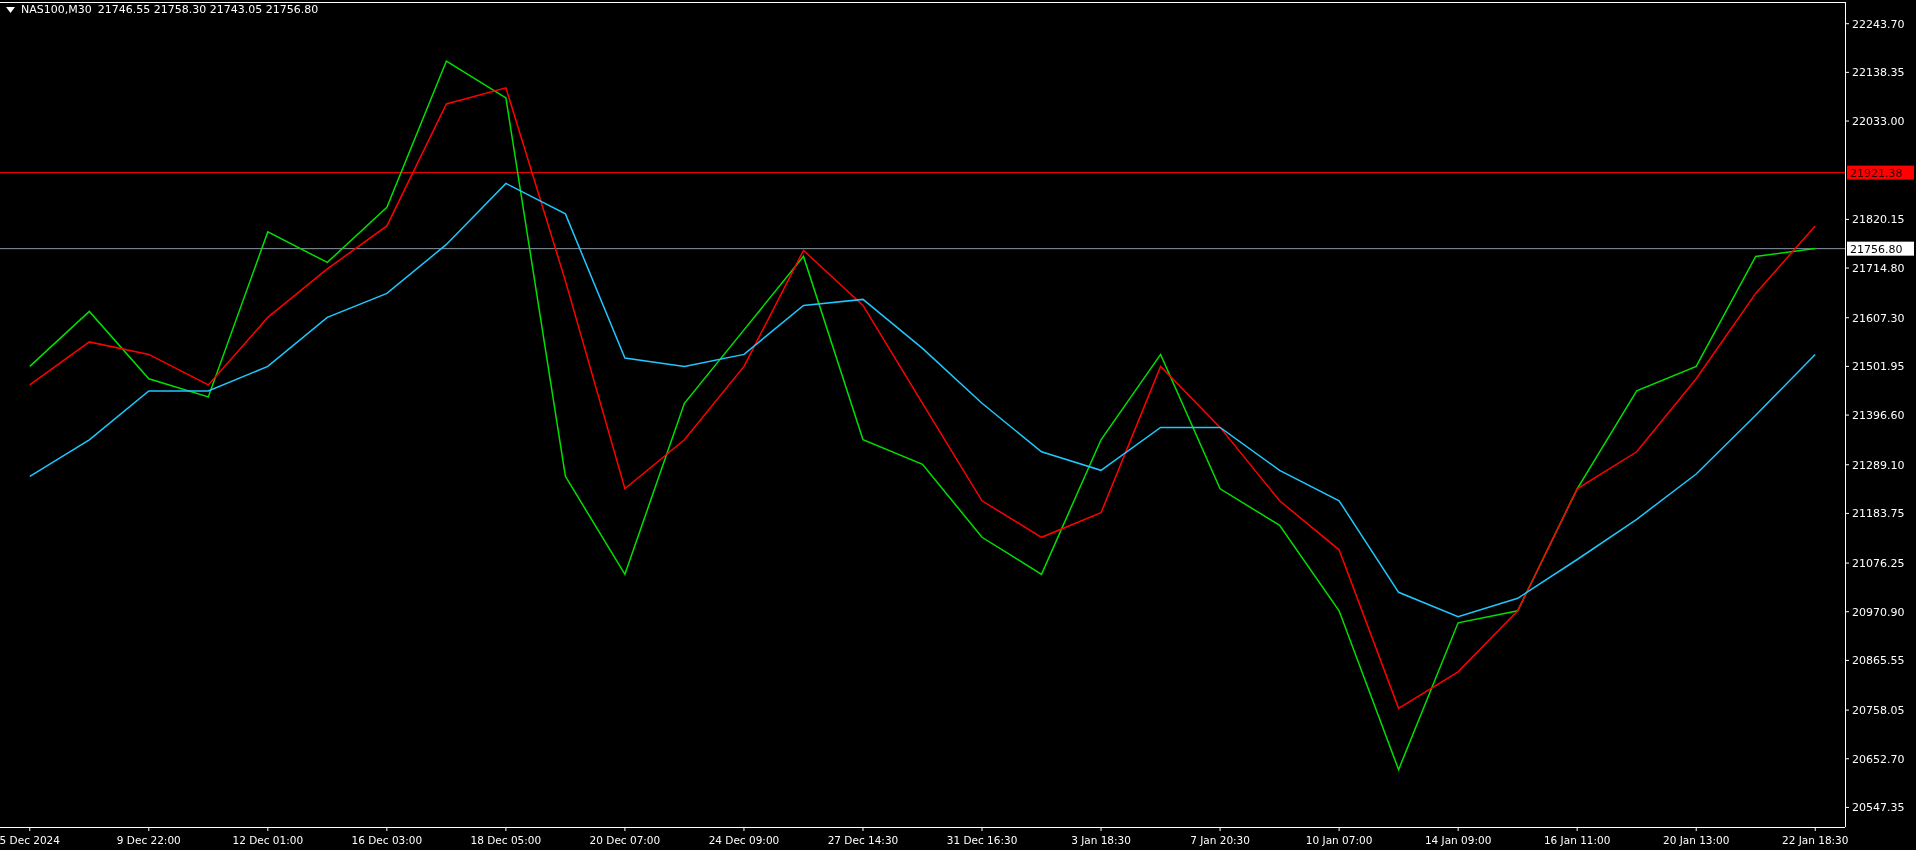 The image size is (1916, 850). Describe the element at coordinates (1458, 840) in the screenshot. I see `time-axis-label: 14 Jan 09:00` at that location.